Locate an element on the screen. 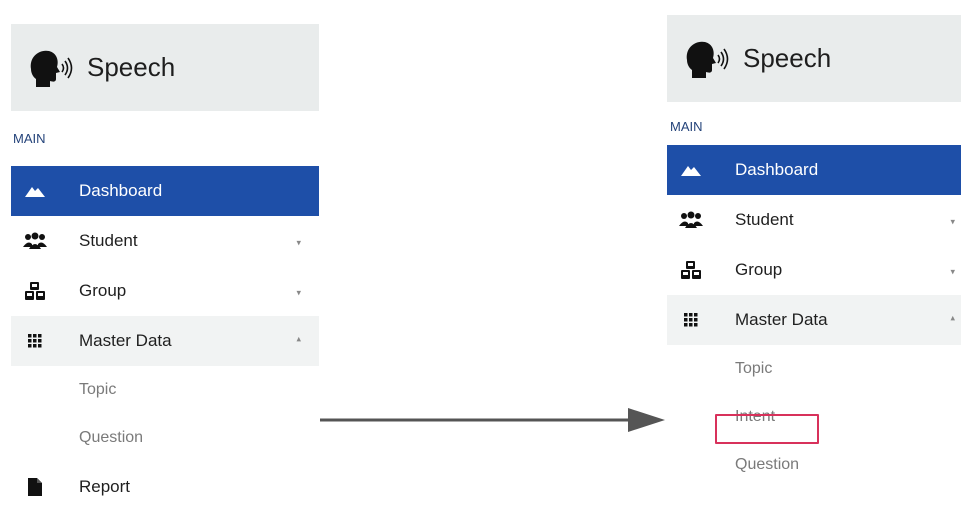  transition-arrow is located at coordinates (492, 420).